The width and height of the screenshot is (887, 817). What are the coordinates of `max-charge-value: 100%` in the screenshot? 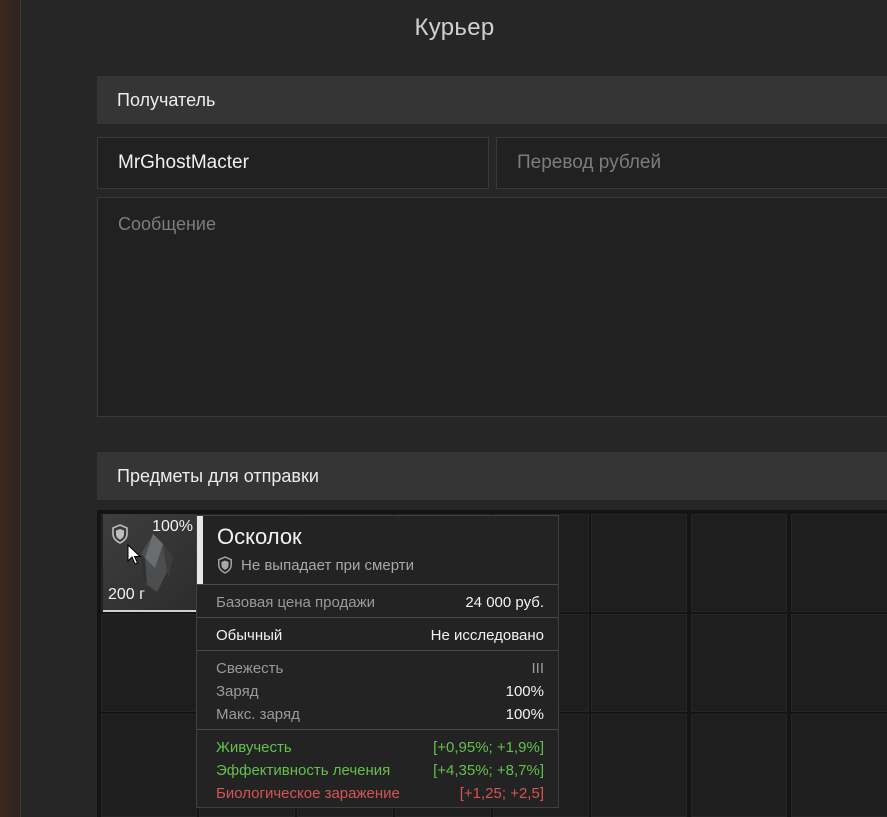 It's located at (524, 714).